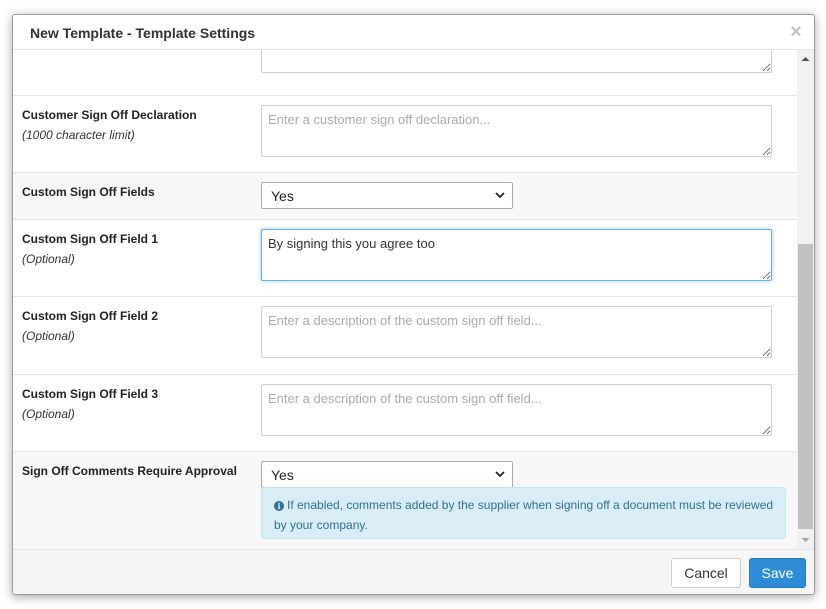 This screenshot has height=609, width=826. Describe the element at coordinates (777, 573) in the screenshot. I see `save-button: Save` at that location.